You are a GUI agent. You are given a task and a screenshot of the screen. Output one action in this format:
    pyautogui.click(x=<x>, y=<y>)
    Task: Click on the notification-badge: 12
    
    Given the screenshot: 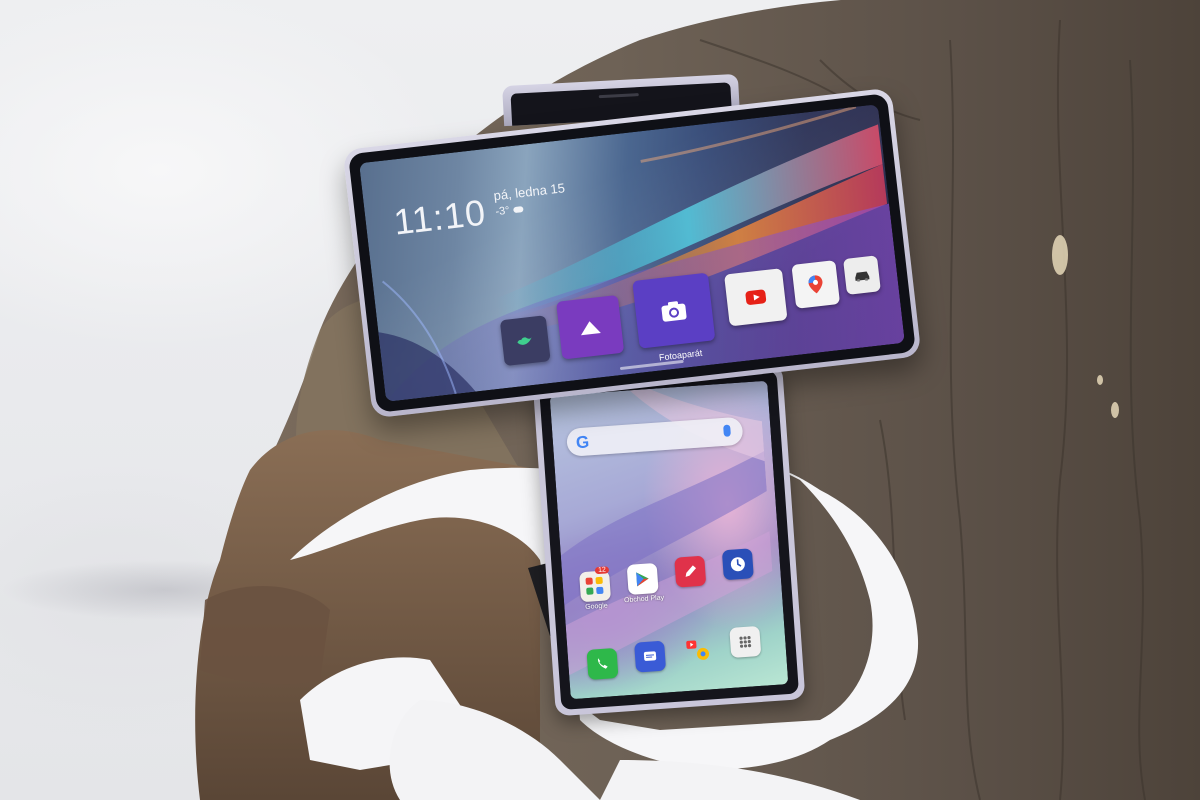 What is the action you would take?
    pyautogui.click(x=602, y=570)
    